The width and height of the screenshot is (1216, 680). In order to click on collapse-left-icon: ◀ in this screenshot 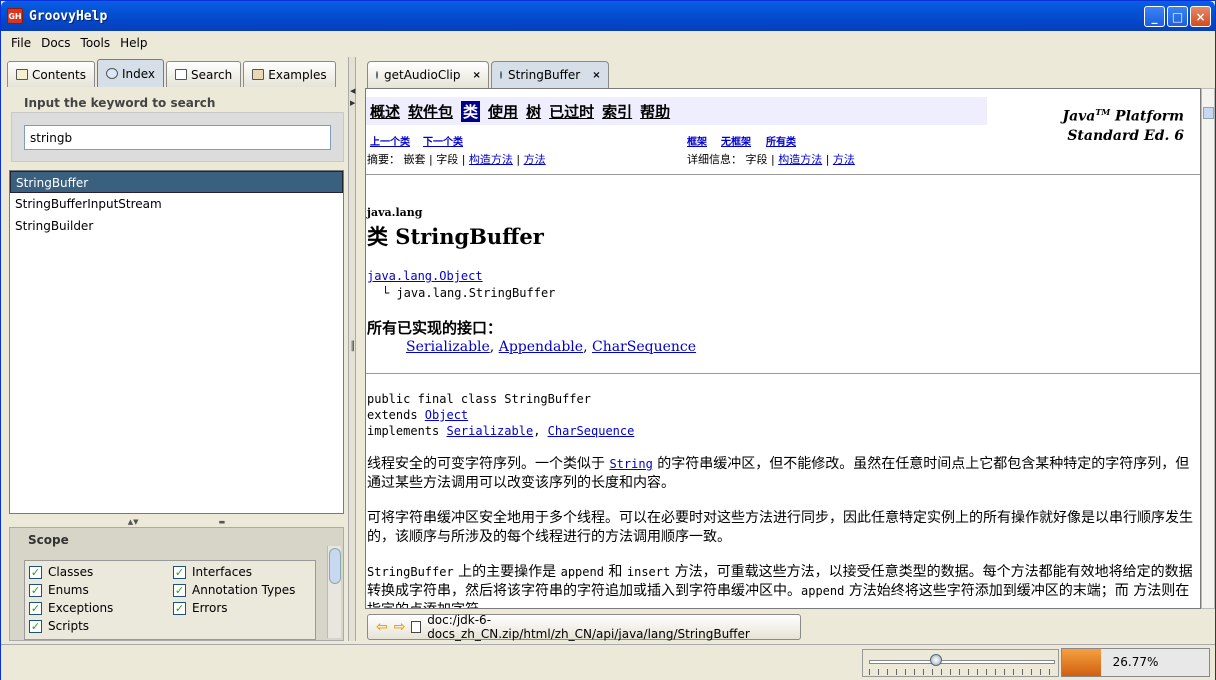, I will do `click(352, 91)`.